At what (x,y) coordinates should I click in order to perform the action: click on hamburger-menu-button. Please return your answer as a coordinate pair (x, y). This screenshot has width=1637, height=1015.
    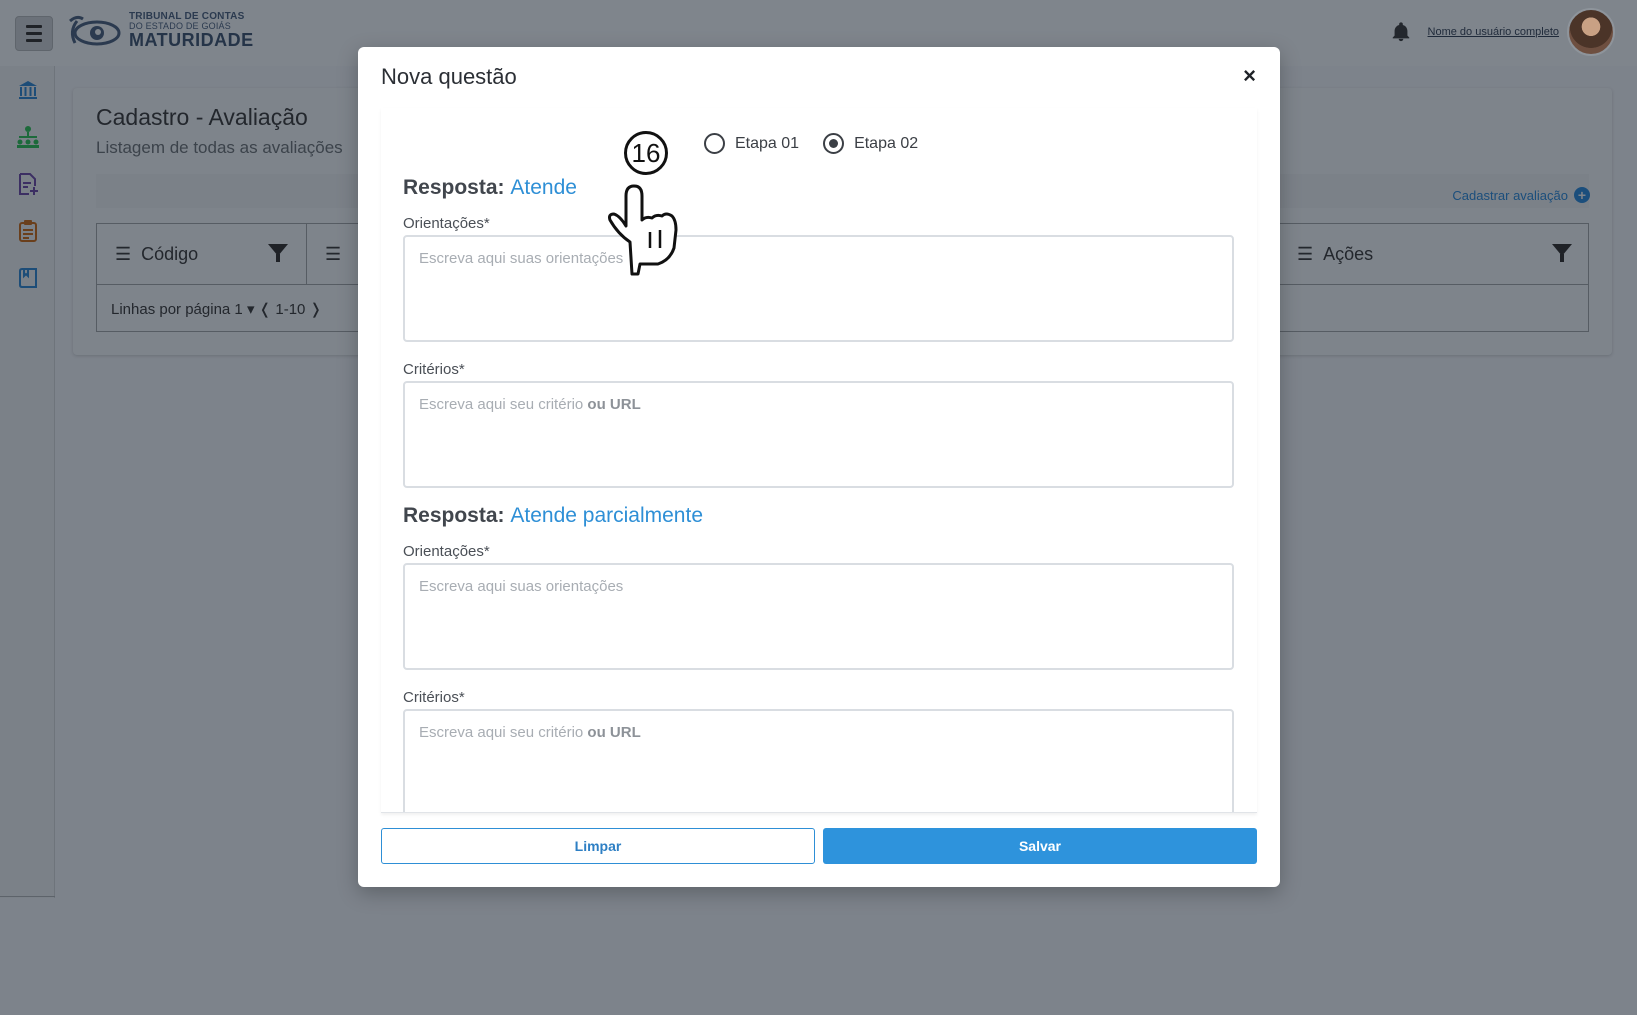
    Looking at the image, I should click on (34, 33).